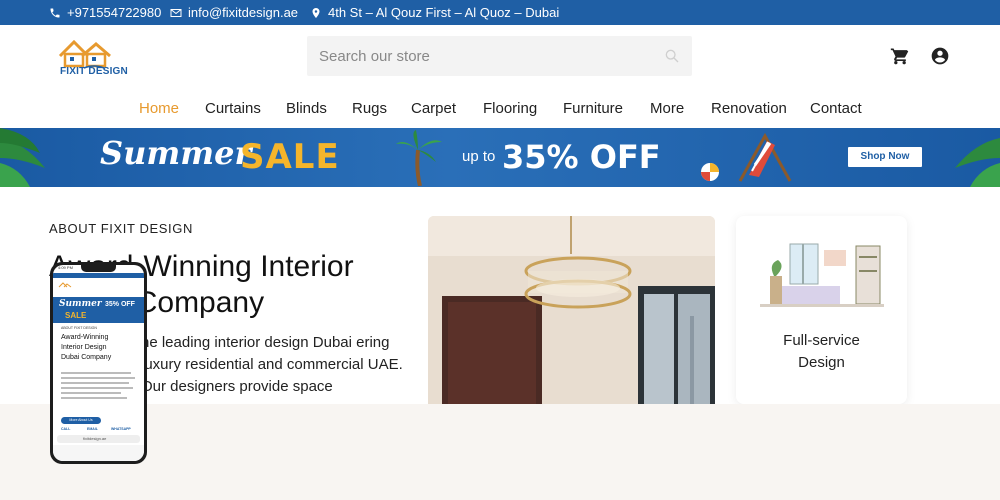  I want to click on phone-whatsapp: WHATSAPP, so click(121, 429).